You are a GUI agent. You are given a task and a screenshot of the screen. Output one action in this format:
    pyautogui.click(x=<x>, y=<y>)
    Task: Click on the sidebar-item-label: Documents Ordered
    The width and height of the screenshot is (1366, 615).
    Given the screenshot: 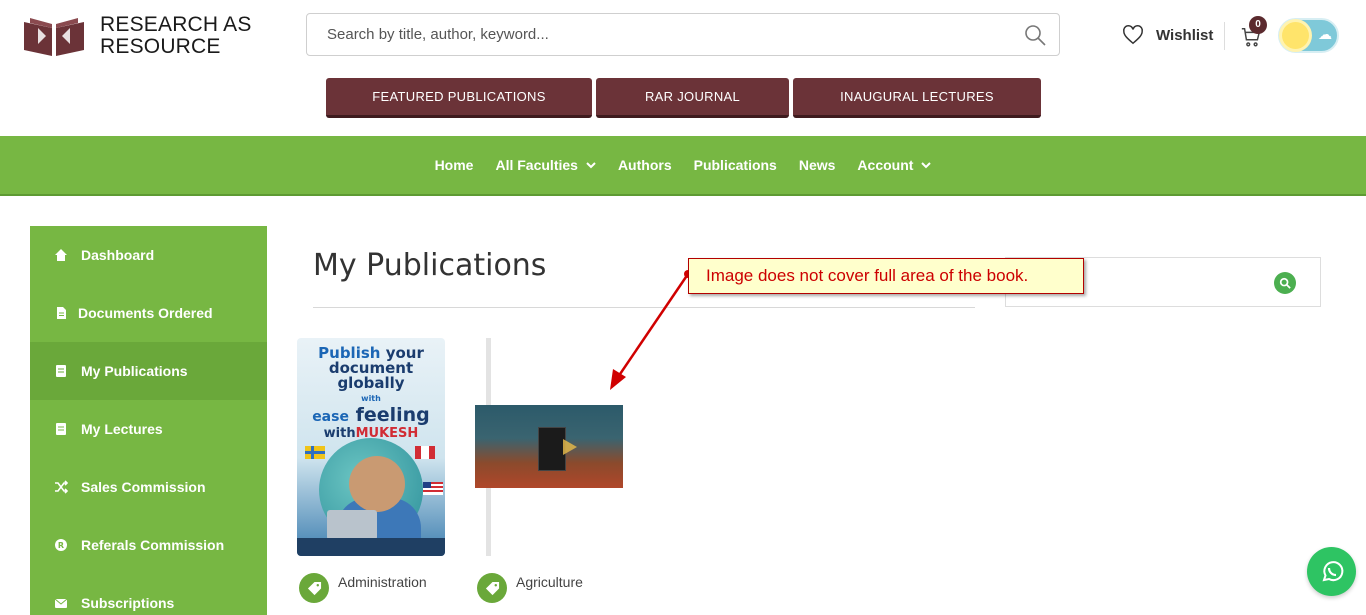 What is the action you would take?
    pyautogui.click(x=145, y=313)
    